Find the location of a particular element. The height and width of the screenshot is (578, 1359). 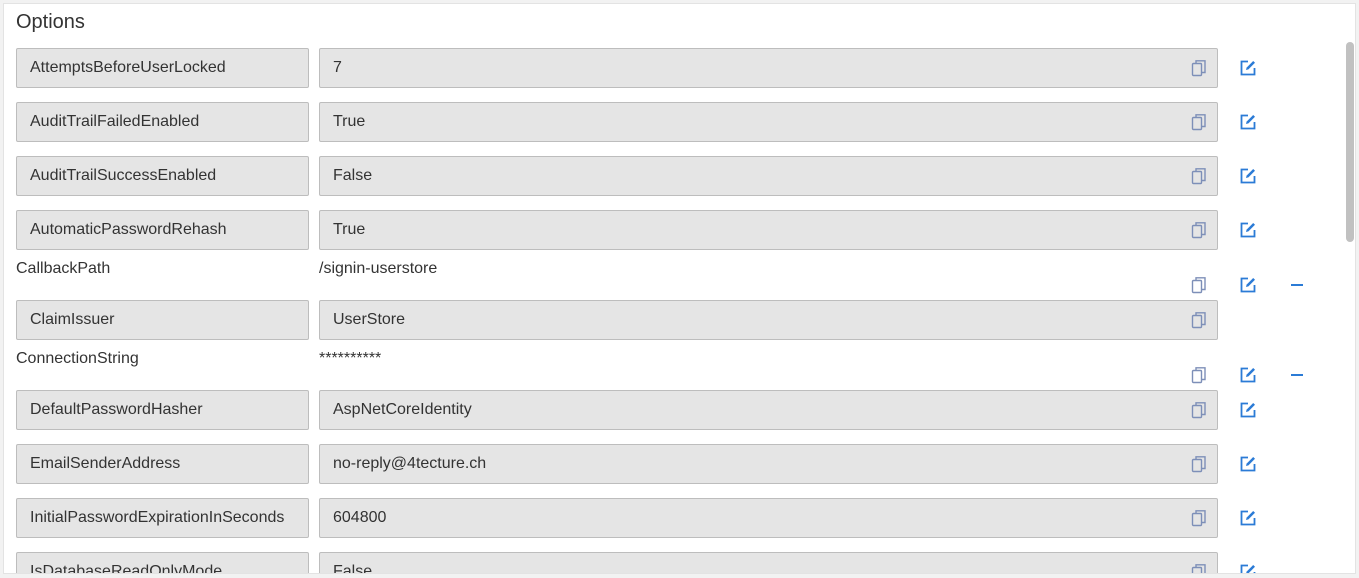

option-row: AuditTrailSuccessEnabled False is located at coordinates (674, 178).